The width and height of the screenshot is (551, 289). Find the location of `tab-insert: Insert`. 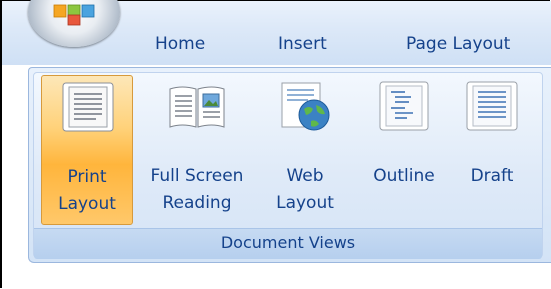

tab-insert: Insert is located at coordinates (302, 44).